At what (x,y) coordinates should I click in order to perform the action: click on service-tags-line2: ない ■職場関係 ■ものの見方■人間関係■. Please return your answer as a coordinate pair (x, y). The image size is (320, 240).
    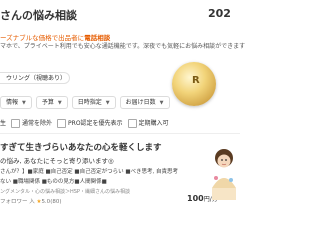
    Looking at the image, I should click on (53, 182).